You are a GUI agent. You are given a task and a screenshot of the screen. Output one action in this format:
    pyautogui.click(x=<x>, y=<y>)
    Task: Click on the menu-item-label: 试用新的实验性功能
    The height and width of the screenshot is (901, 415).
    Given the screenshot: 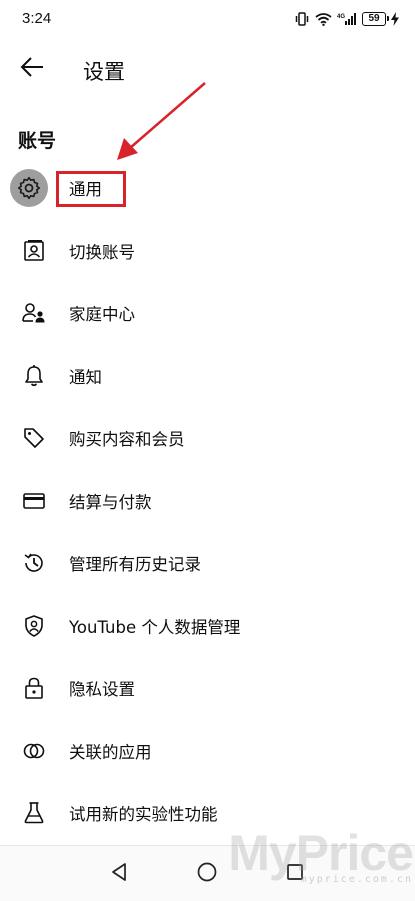 What is the action you would take?
    pyautogui.click(x=143, y=815)
    